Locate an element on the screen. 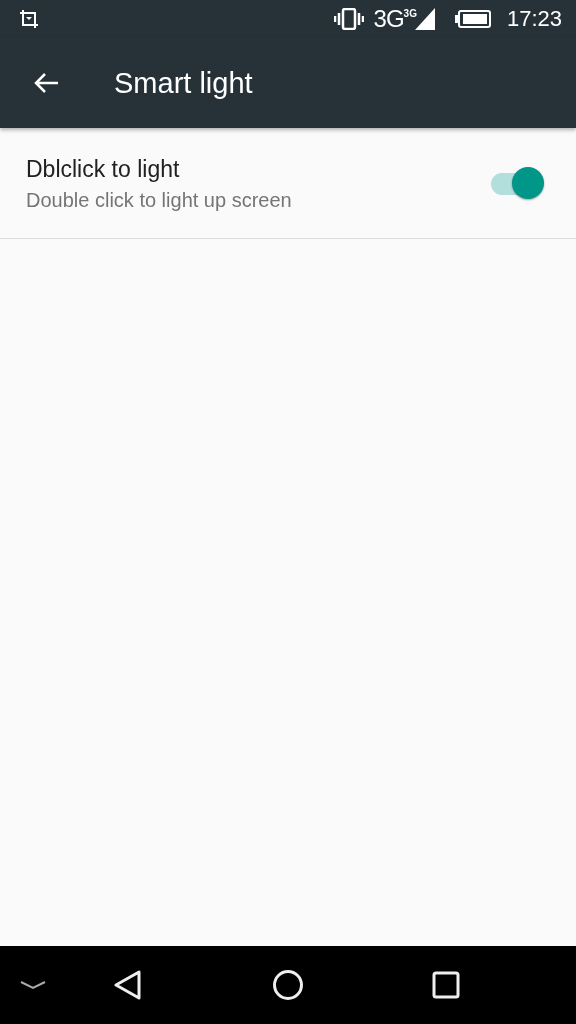 The image size is (576, 1024). setting-title: Dblclick to light is located at coordinates (103, 169).